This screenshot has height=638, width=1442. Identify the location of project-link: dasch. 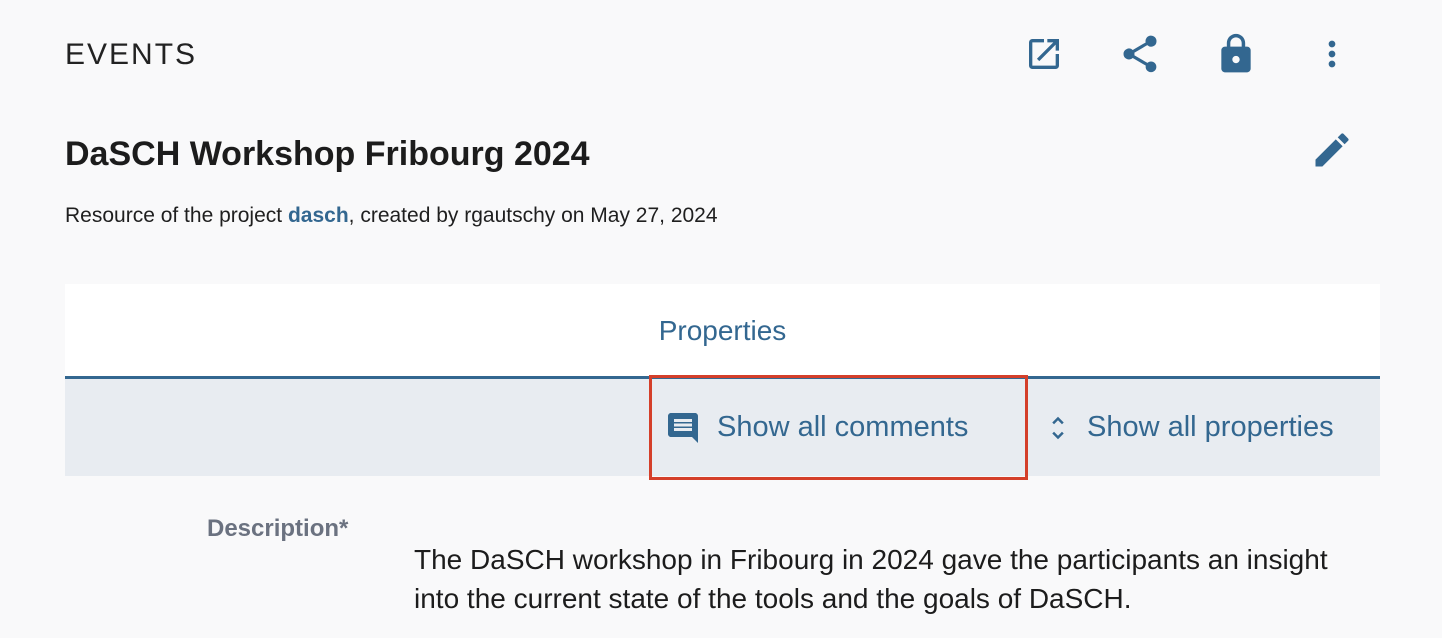
(318, 215).